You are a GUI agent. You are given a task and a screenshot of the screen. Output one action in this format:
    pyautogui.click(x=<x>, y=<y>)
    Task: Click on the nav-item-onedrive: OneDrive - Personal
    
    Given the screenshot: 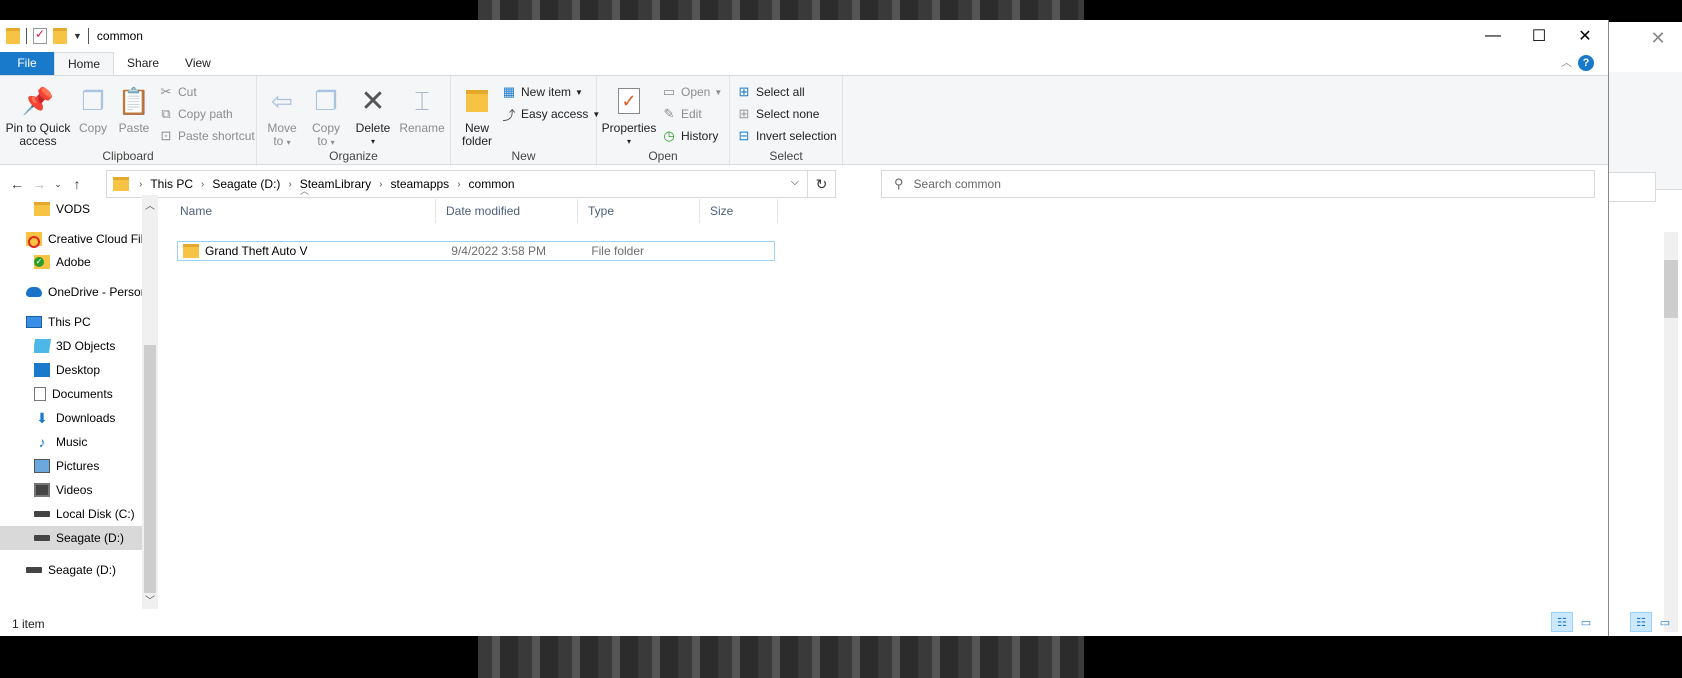 What is the action you would take?
    pyautogui.click(x=92, y=292)
    